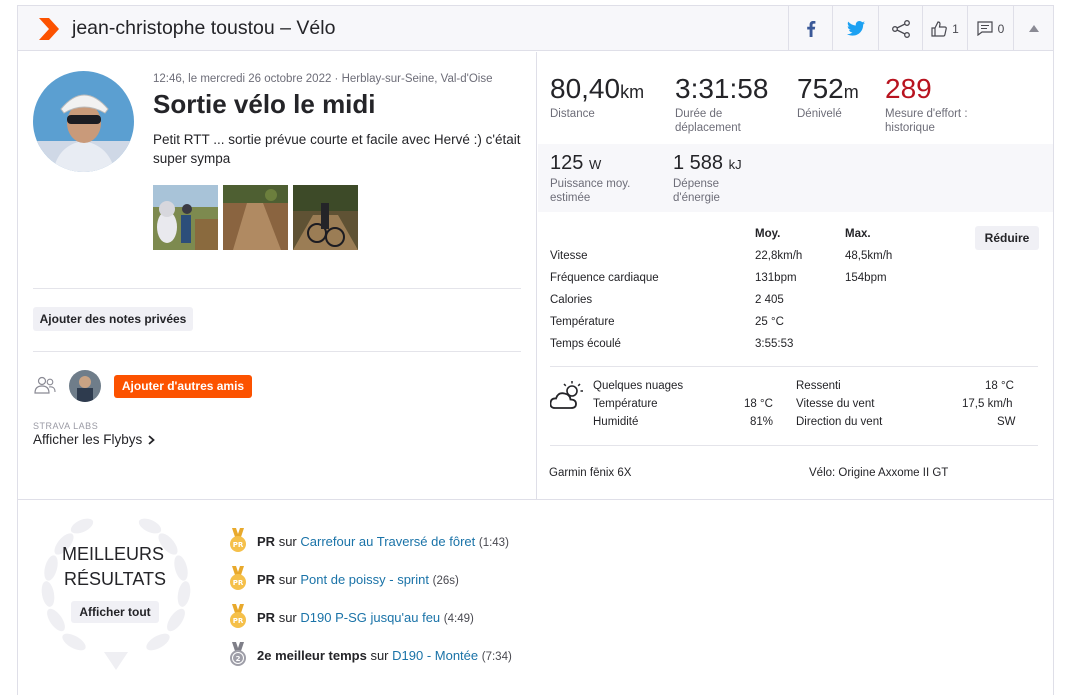 Image resolution: width=1086 pixels, height=695 pixels. Describe the element at coordinates (1007, 238) in the screenshot. I see `collapse-details-button: Réduire` at that location.